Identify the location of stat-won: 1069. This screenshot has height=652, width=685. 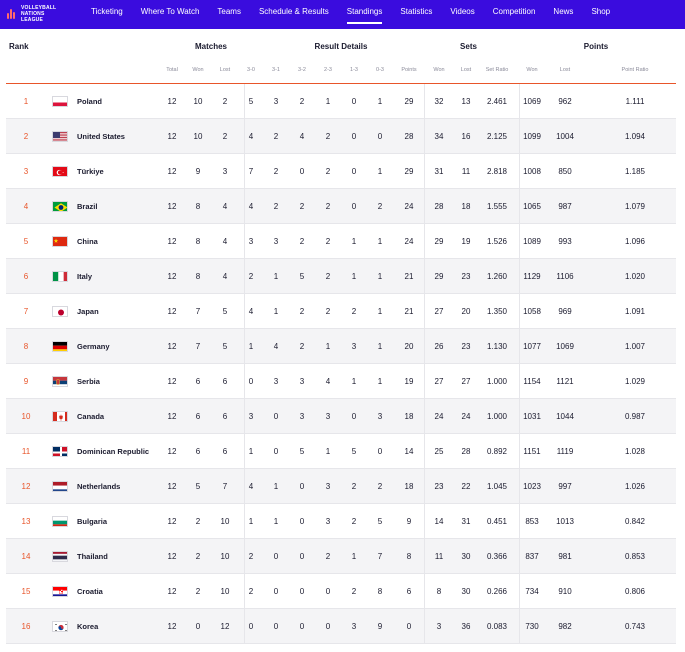
(532, 101).